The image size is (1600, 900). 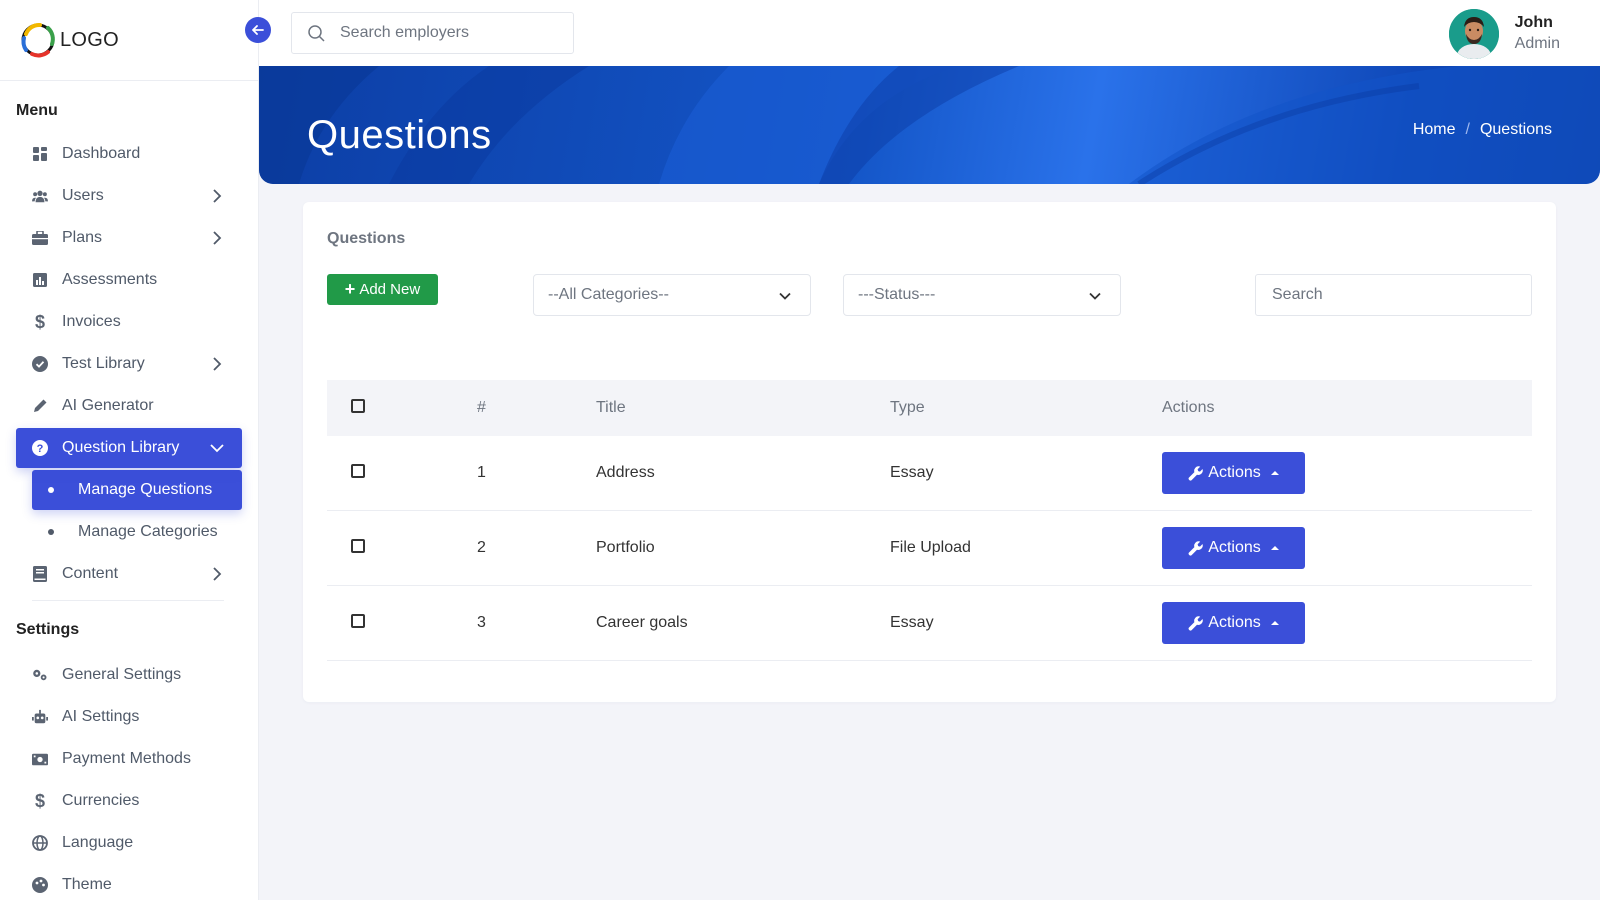 I want to click on table-search-input, so click(x=1392, y=295).